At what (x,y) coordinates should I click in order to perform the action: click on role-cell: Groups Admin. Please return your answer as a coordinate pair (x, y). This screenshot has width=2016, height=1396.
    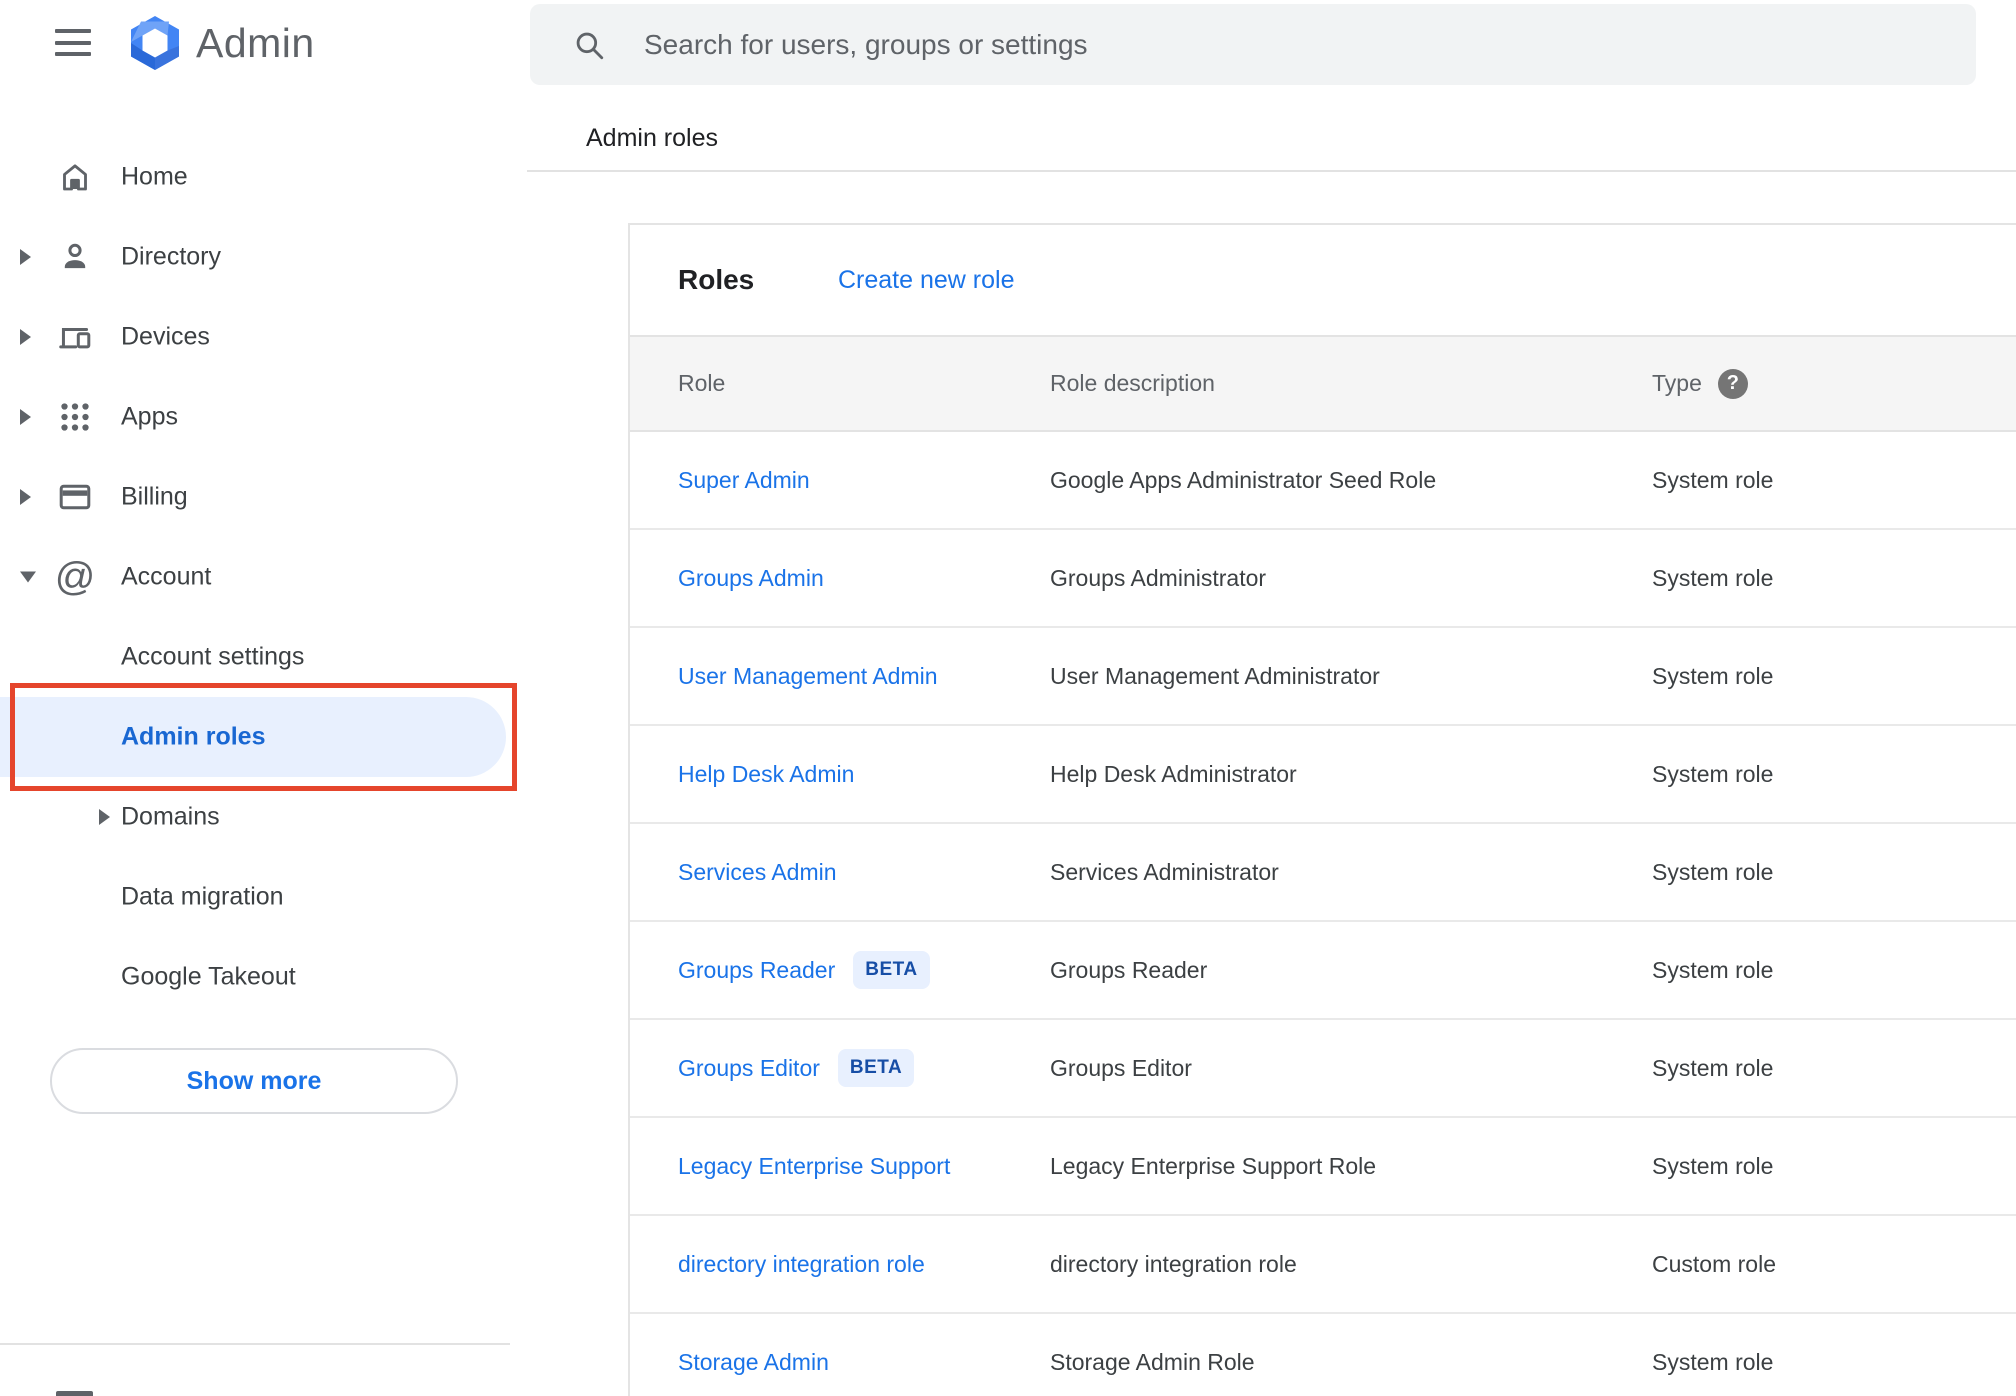
    Looking at the image, I should click on (751, 578).